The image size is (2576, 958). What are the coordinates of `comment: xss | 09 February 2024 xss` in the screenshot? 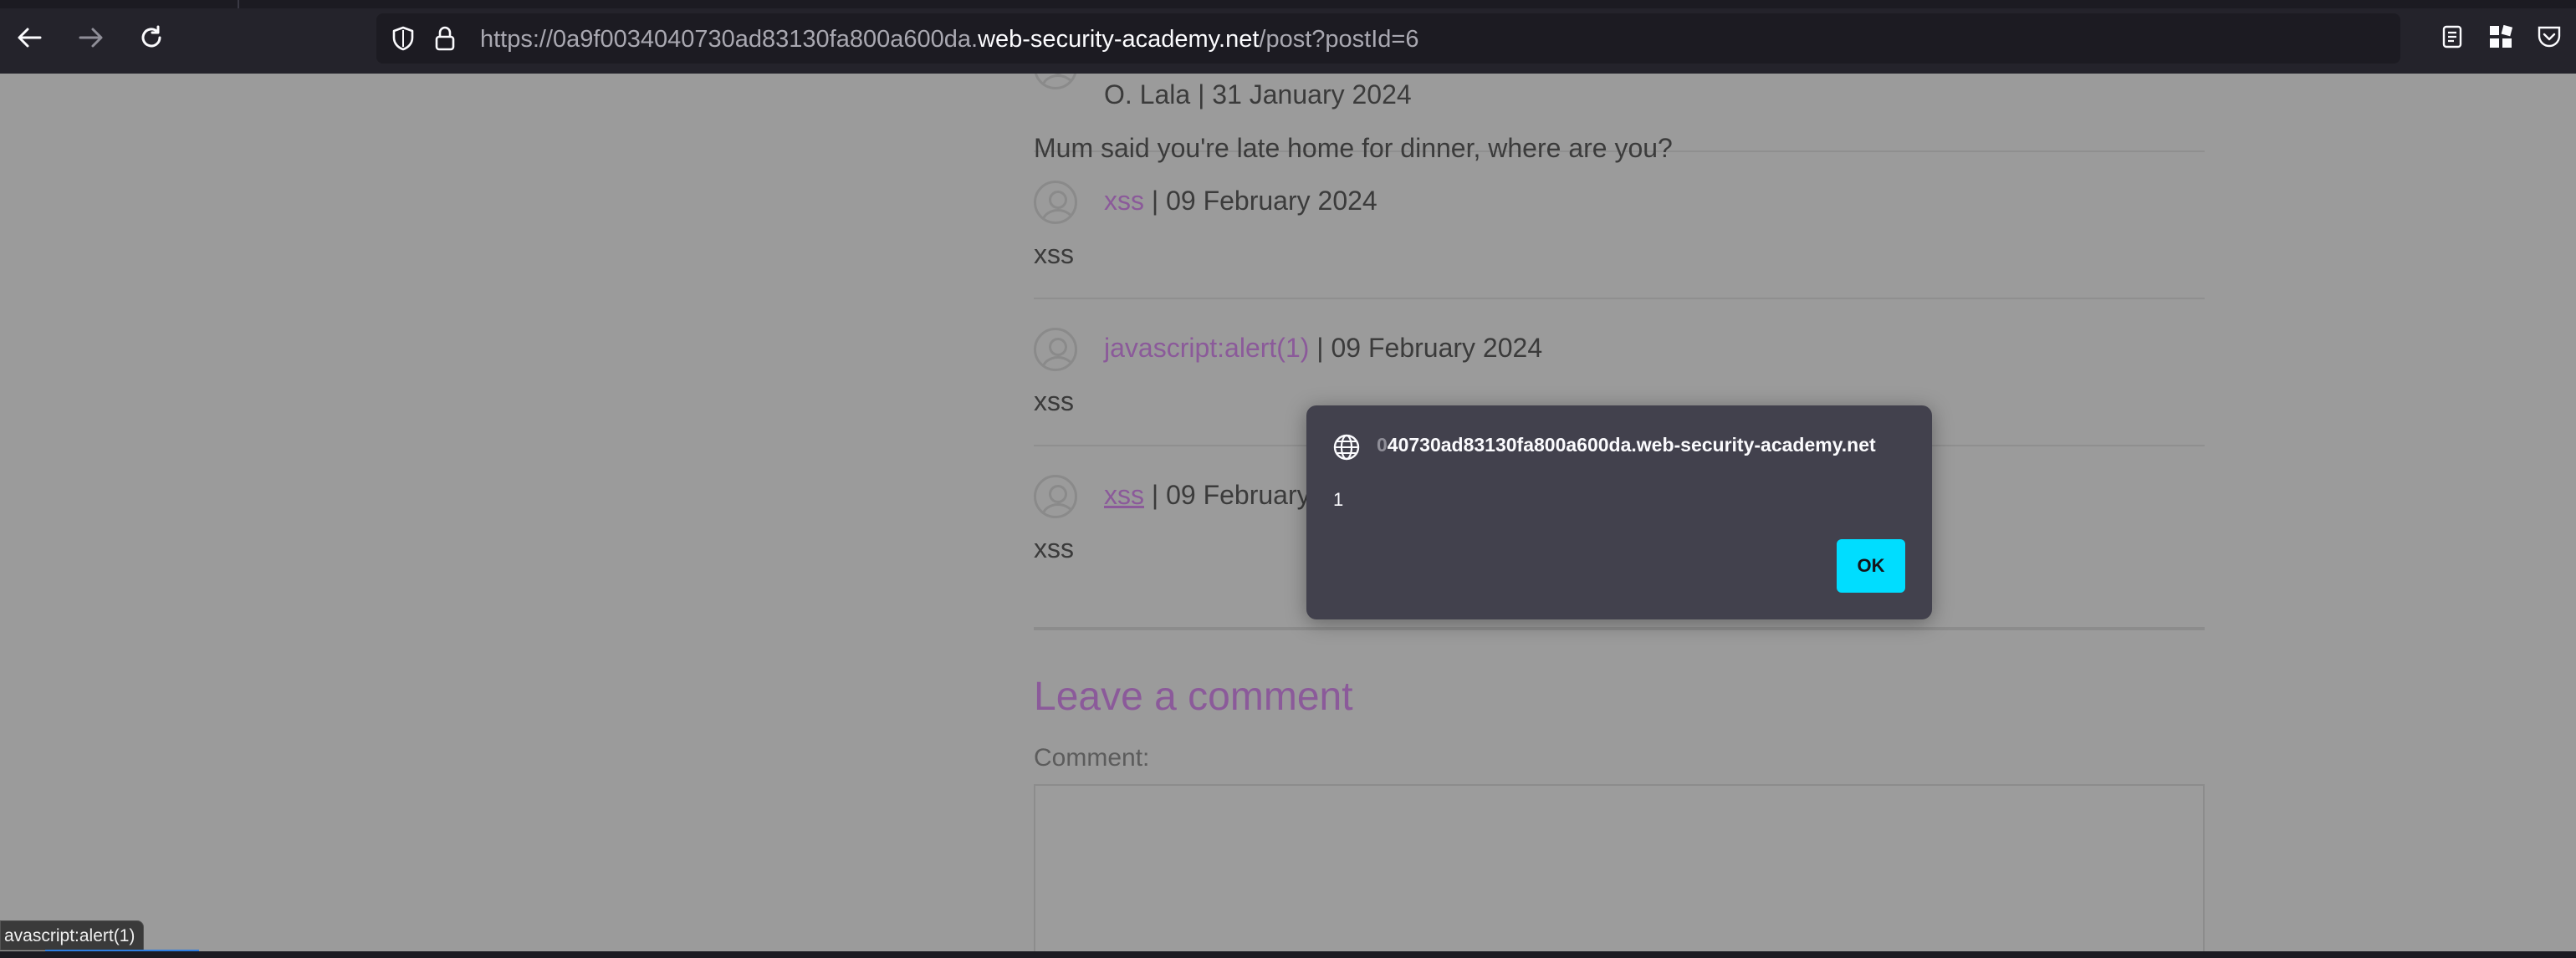 It's located at (1619, 225).